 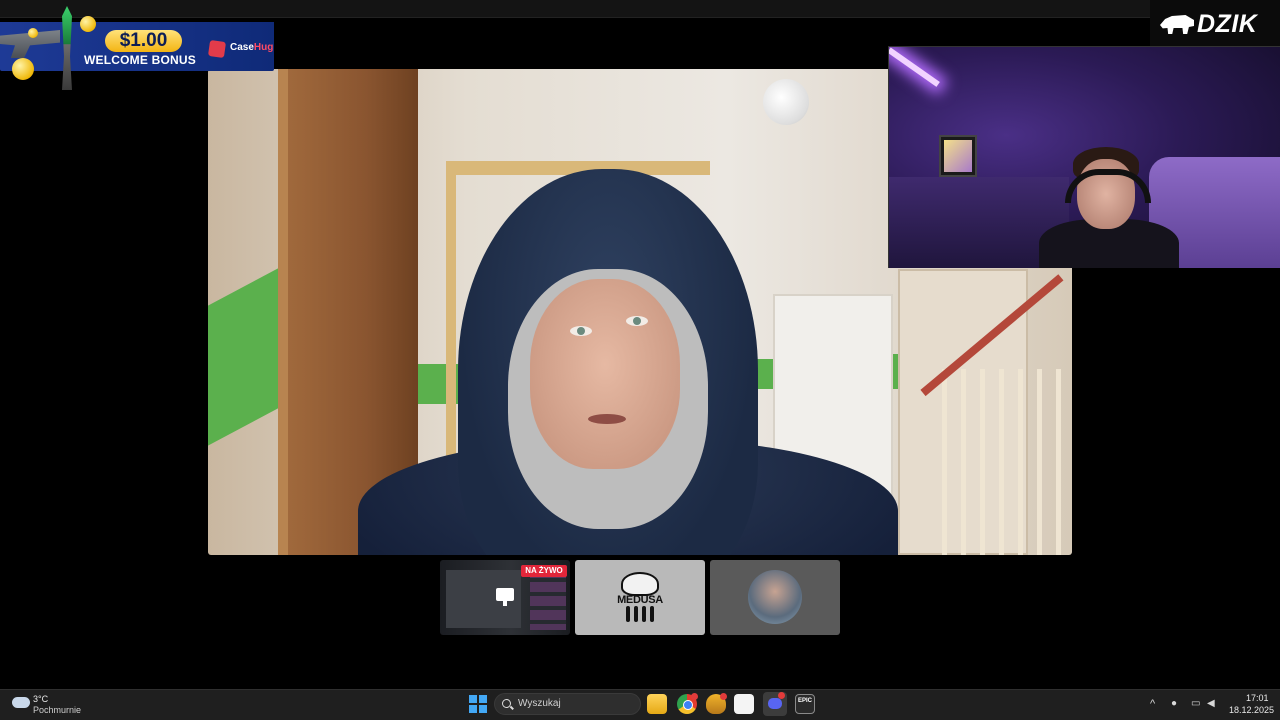 I want to click on volume-icon: ◀, so click(x=1211, y=703).